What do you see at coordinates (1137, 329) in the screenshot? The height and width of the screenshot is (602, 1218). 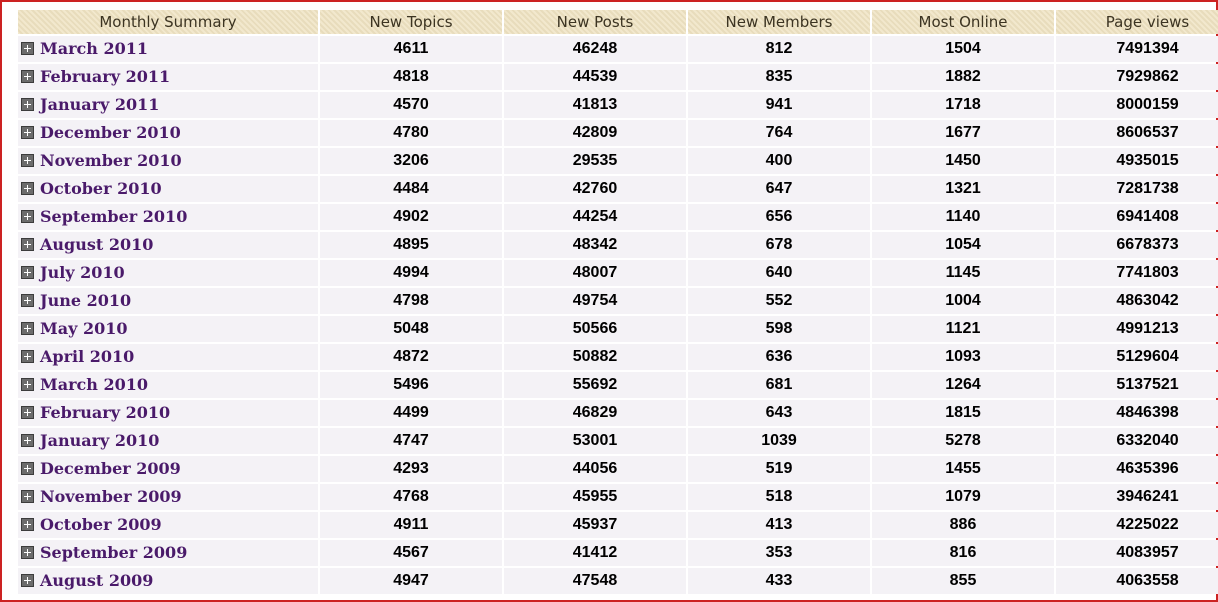 I see `page-views-cell: 4991213` at bounding box center [1137, 329].